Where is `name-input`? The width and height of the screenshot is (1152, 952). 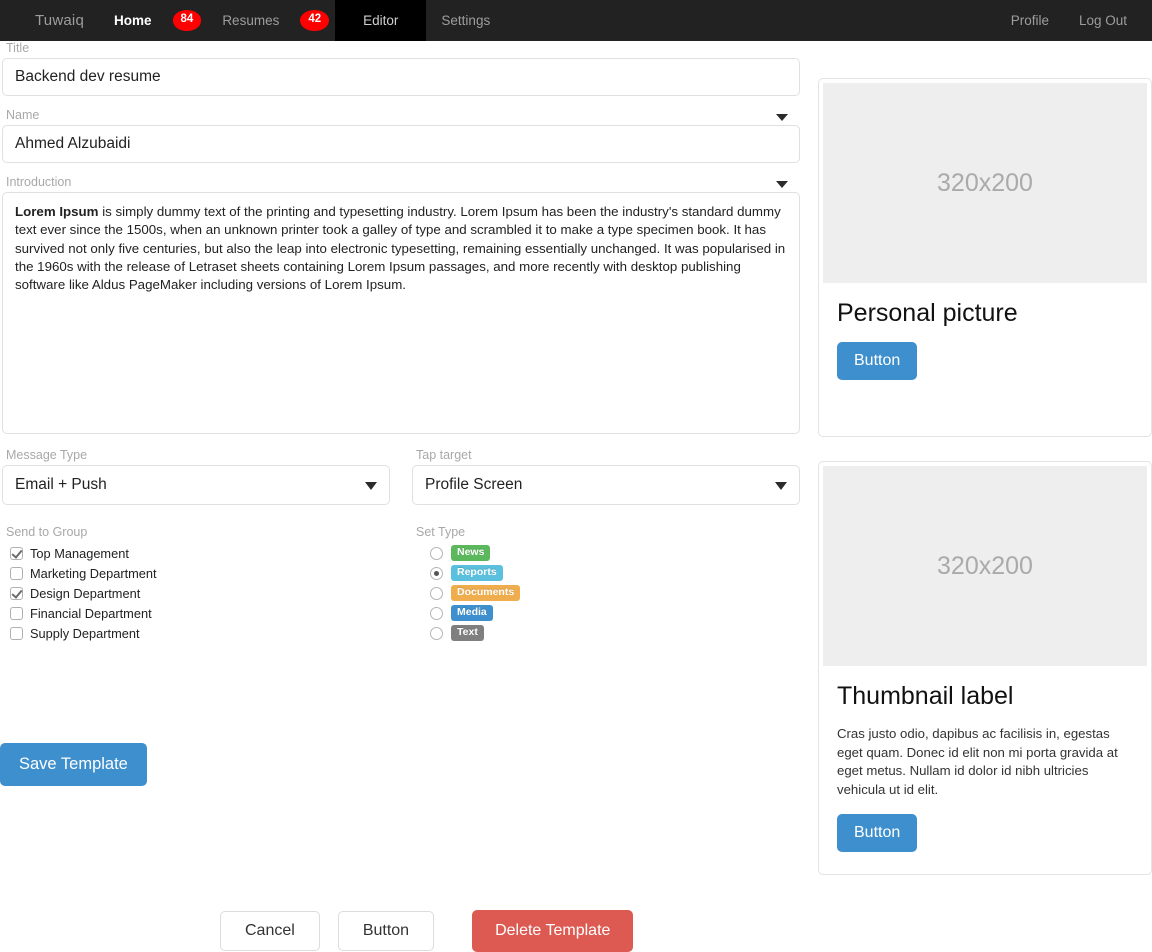
name-input is located at coordinates (401, 144).